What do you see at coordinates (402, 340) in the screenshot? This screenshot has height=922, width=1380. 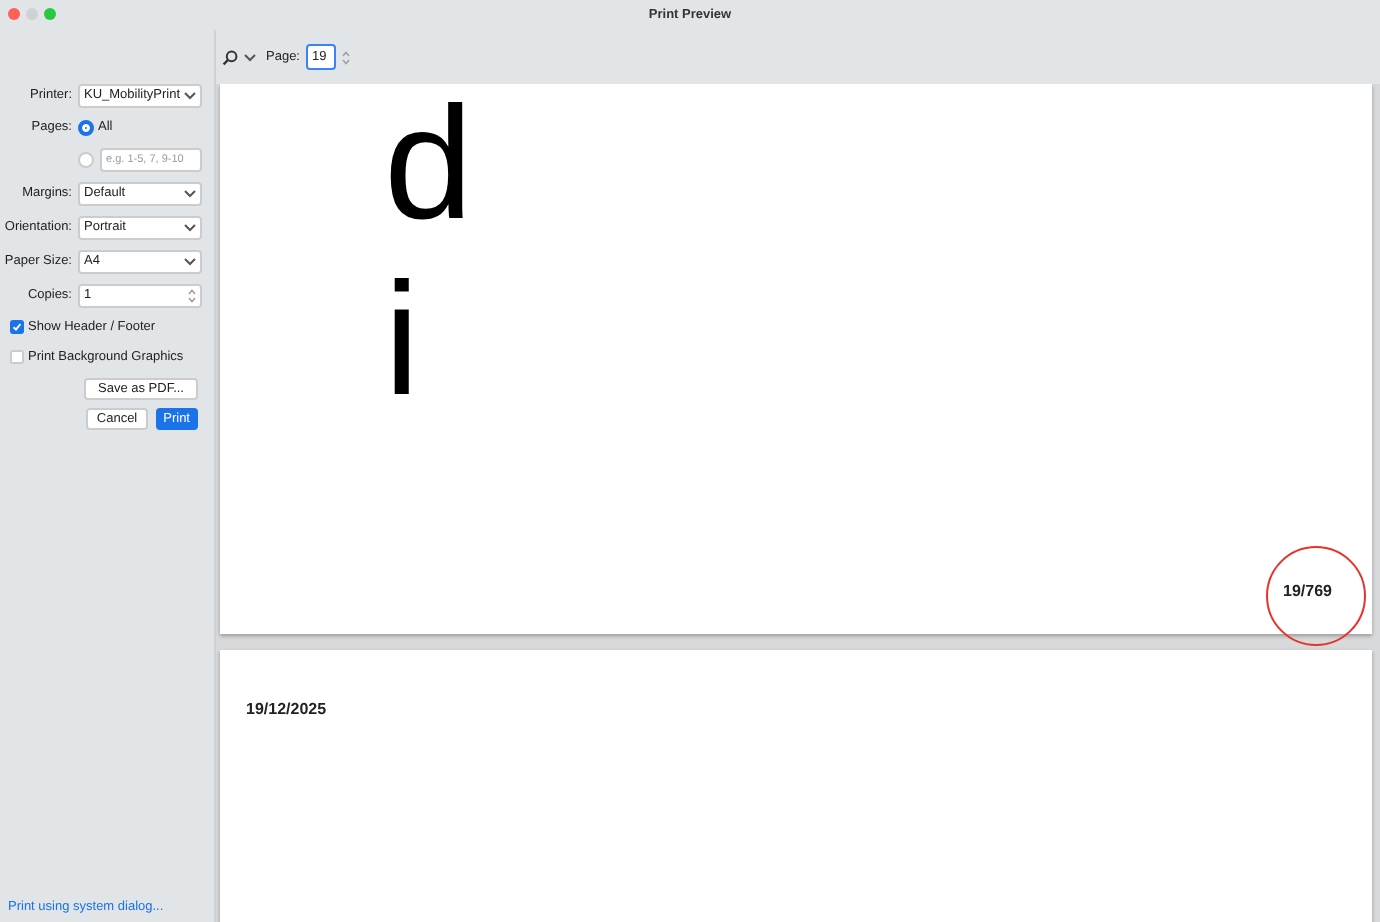 I see `large-letter: i` at bounding box center [402, 340].